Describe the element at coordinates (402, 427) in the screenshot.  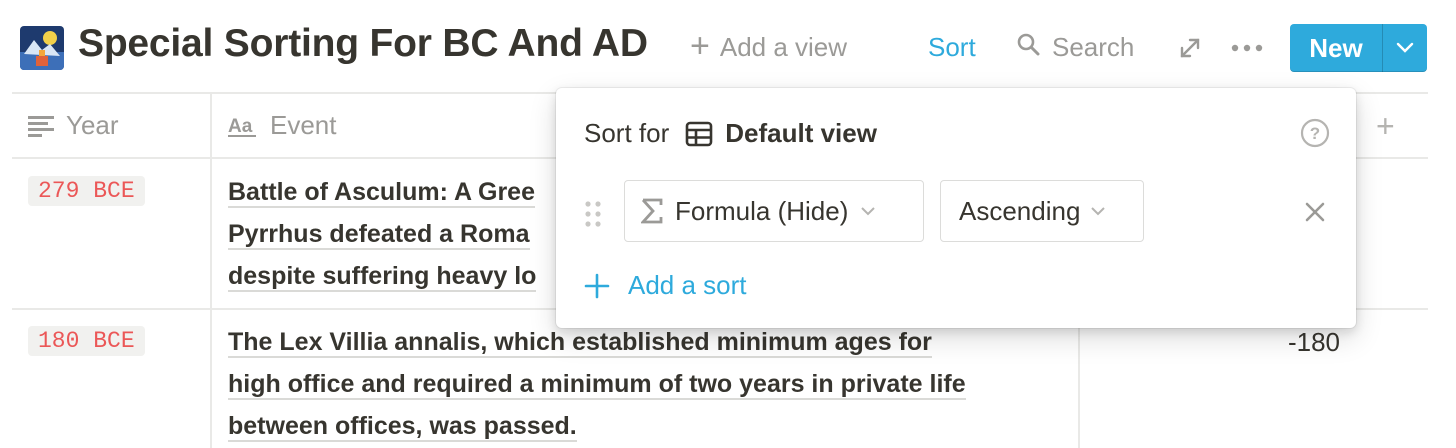
I see `event-text-line: between offices, was passed.` at that location.